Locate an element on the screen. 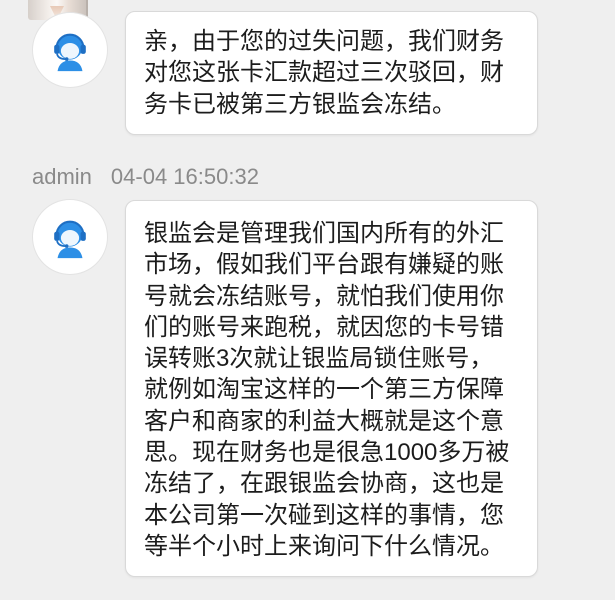 The height and width of the screenshot is (600, 615). message-line: 亲，由于您的过失问题，我们财务 is located at coordinates (324, 41).